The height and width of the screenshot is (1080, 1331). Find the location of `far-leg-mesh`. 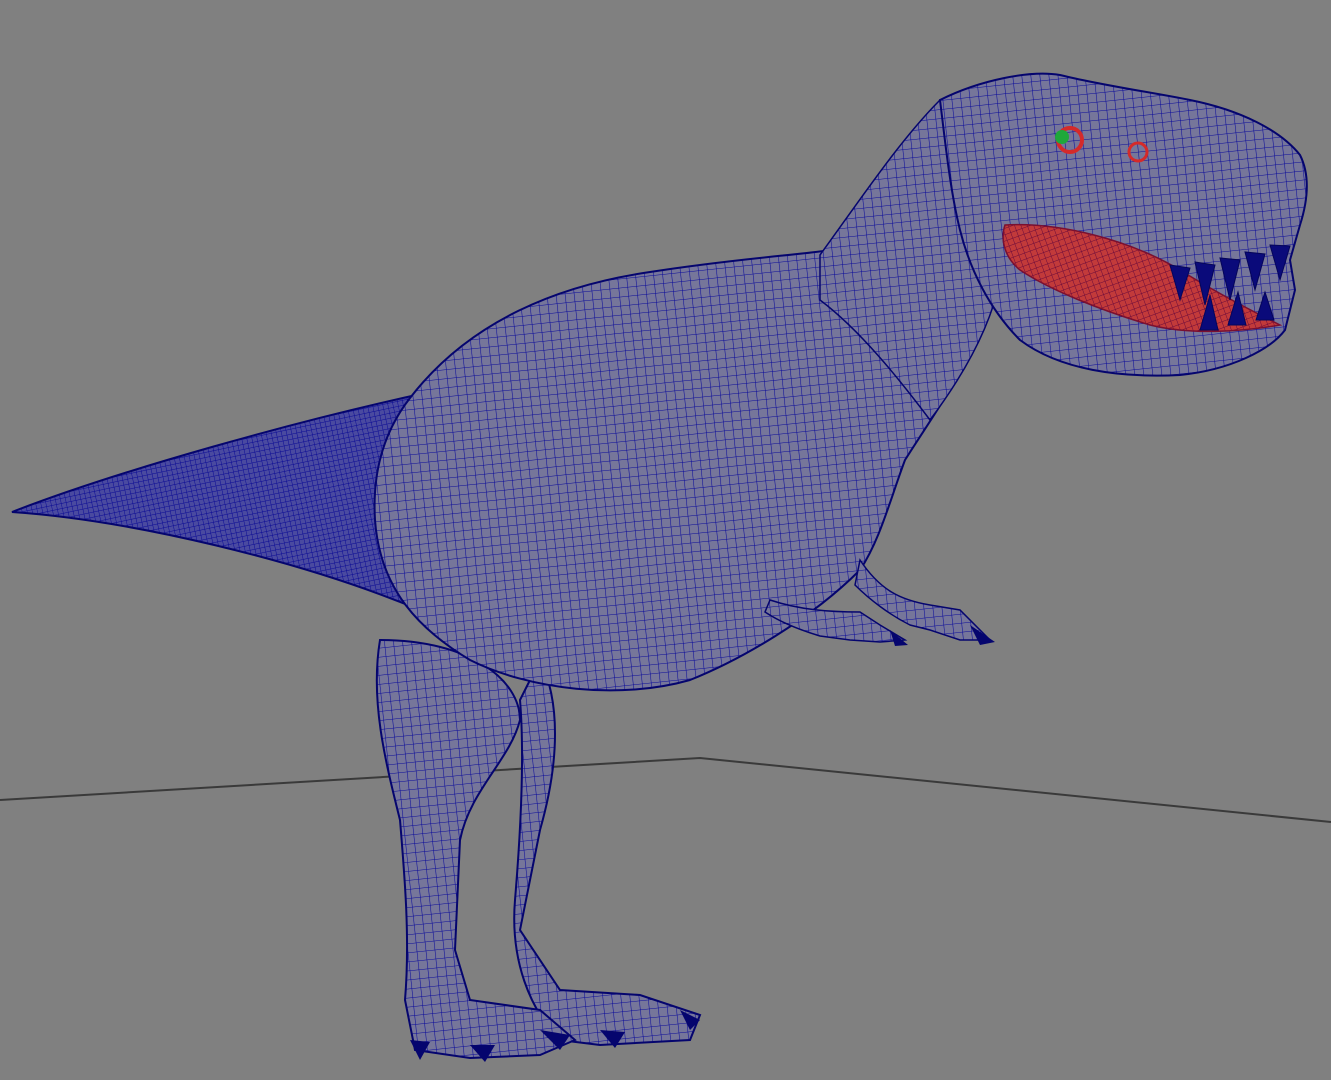

far-leg-mesh is located at coordinates (607, 852).